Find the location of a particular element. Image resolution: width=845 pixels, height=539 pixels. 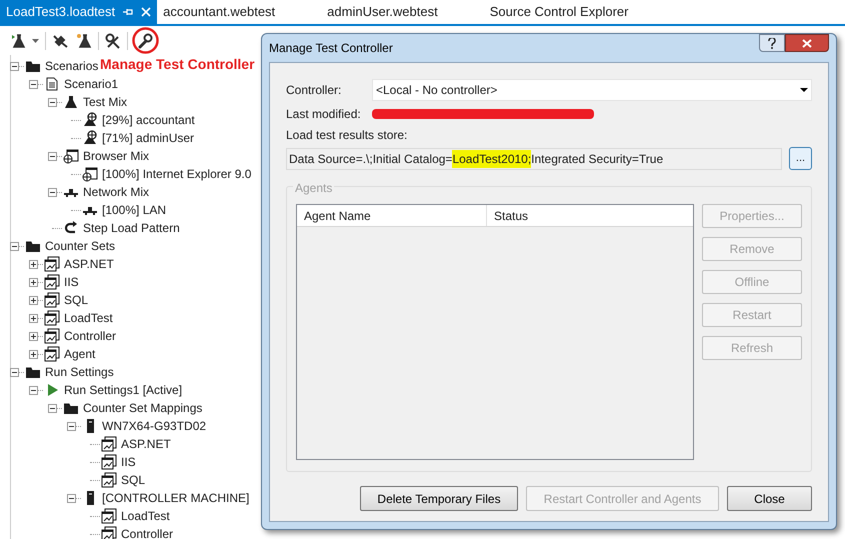

dialog-button: Delete Temporary Files is located at coordinates (439, 498).